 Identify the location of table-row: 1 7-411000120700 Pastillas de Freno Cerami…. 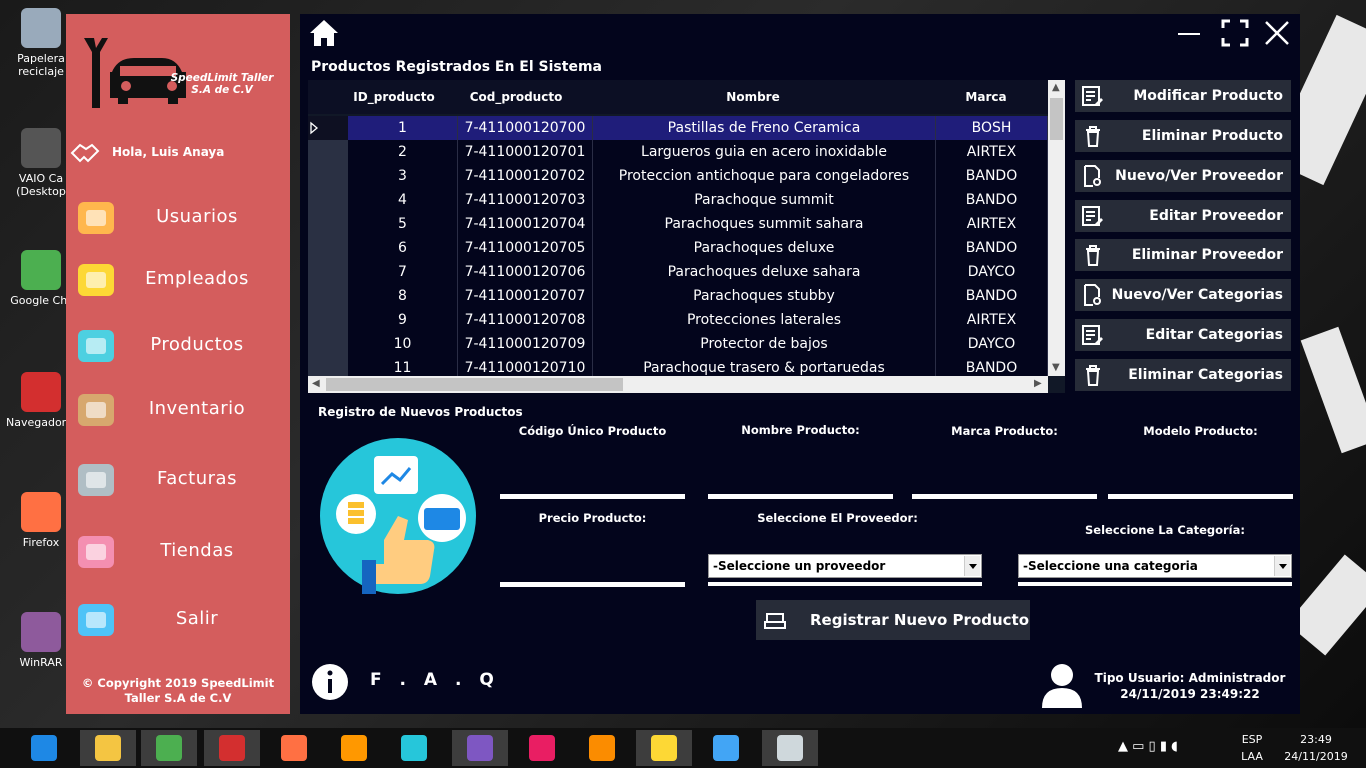
(678, 128).